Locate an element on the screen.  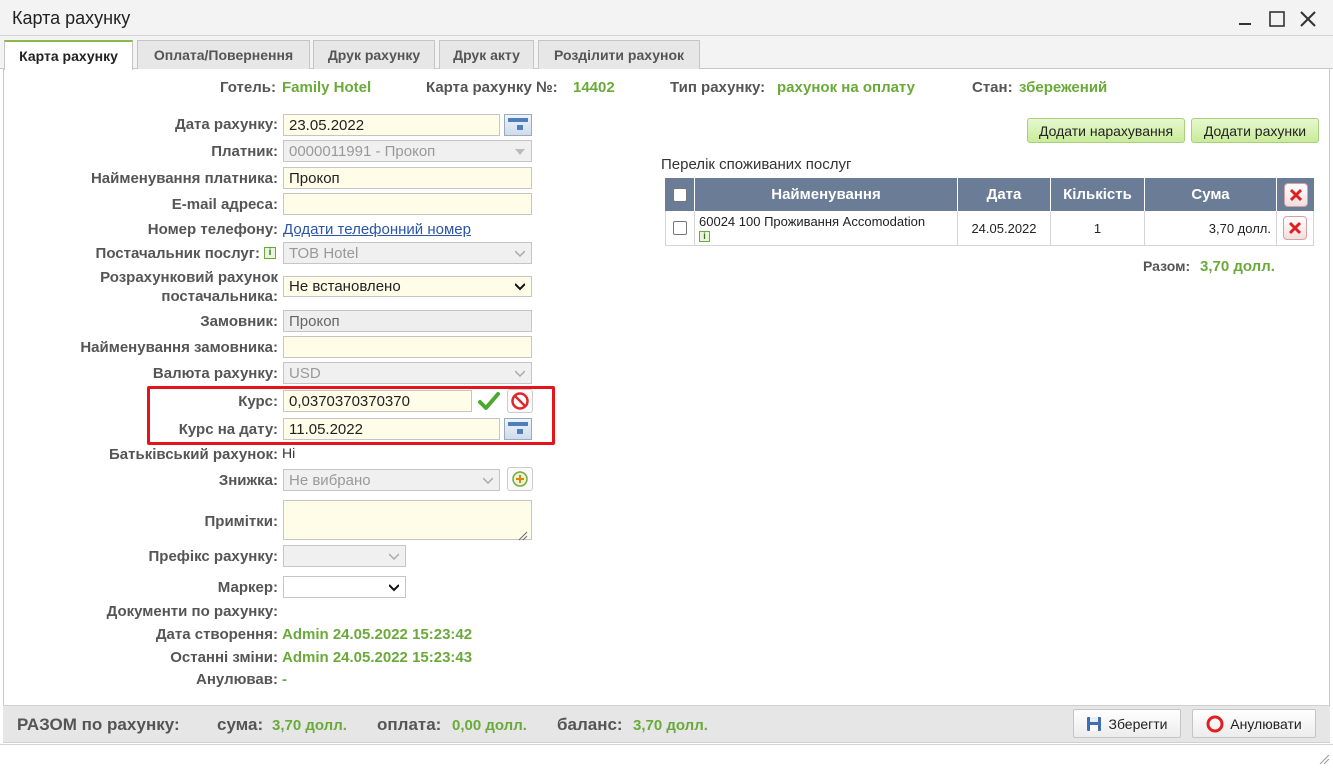
row-checkbox is located at coordinates (680, 228).